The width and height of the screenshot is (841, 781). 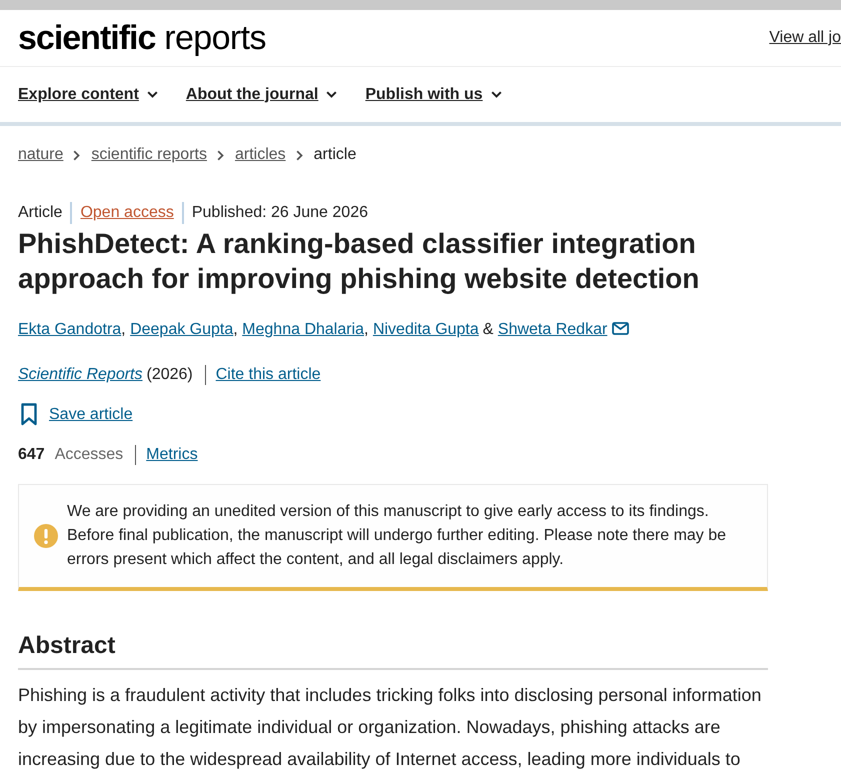 What do you see at coordinates (89, 455) in the screenshot?
I see `accesses-label: Accesses` at bounding box center [89, 455].